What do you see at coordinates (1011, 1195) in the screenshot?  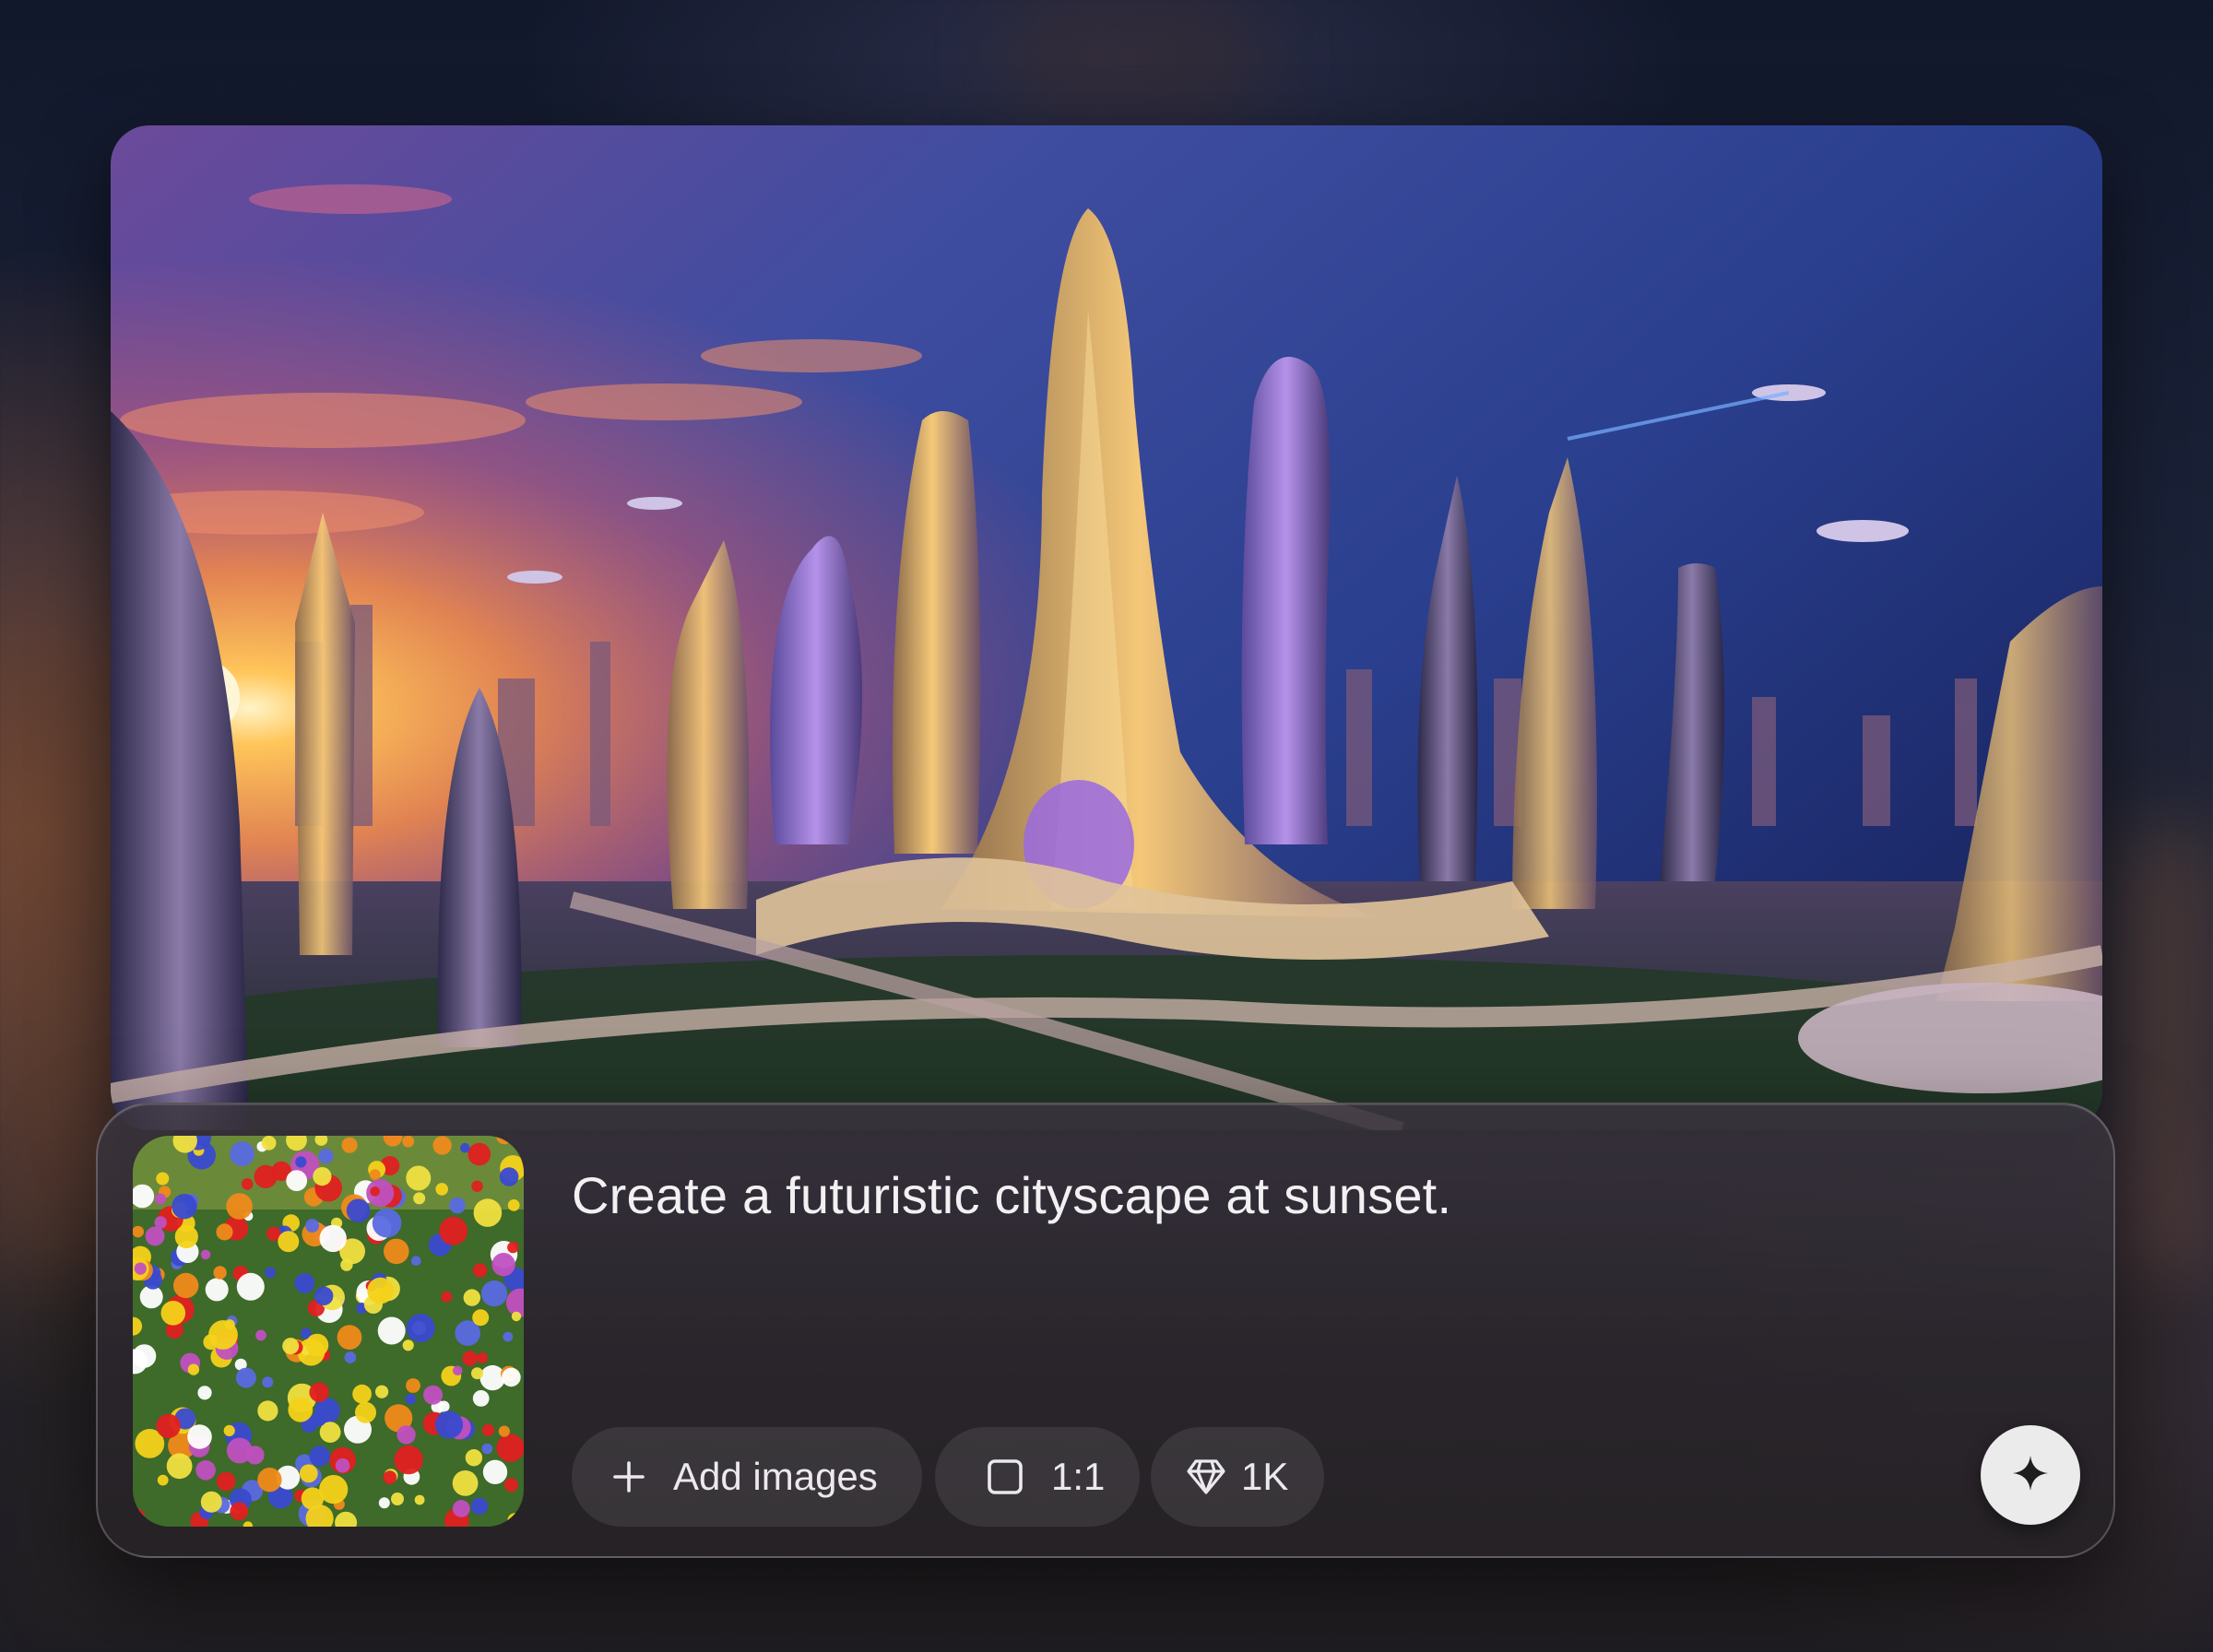 I see `prompt-text: Create a futuristic cityscape at sunset.` at bounding box center [1011, 1195].